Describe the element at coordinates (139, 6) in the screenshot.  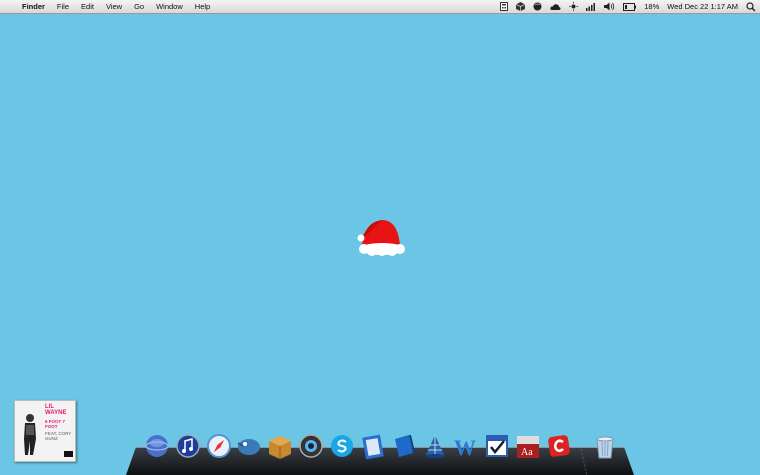
I see `menu-go: Go` at that location.